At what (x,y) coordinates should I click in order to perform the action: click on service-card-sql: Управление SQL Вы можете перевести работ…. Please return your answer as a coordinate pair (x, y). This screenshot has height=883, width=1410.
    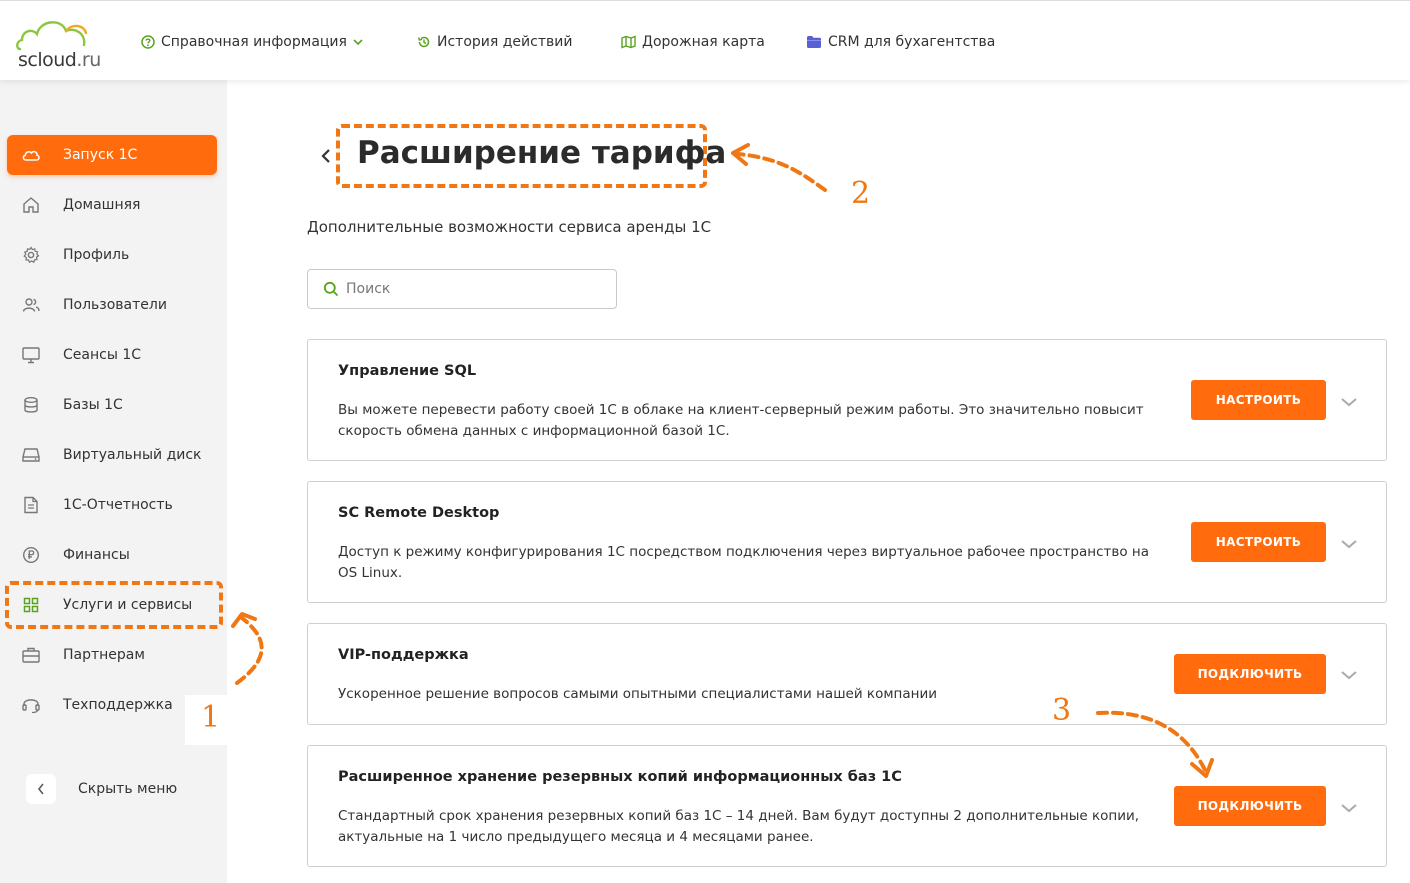
    Looking at the image, I should click on (847, 400).